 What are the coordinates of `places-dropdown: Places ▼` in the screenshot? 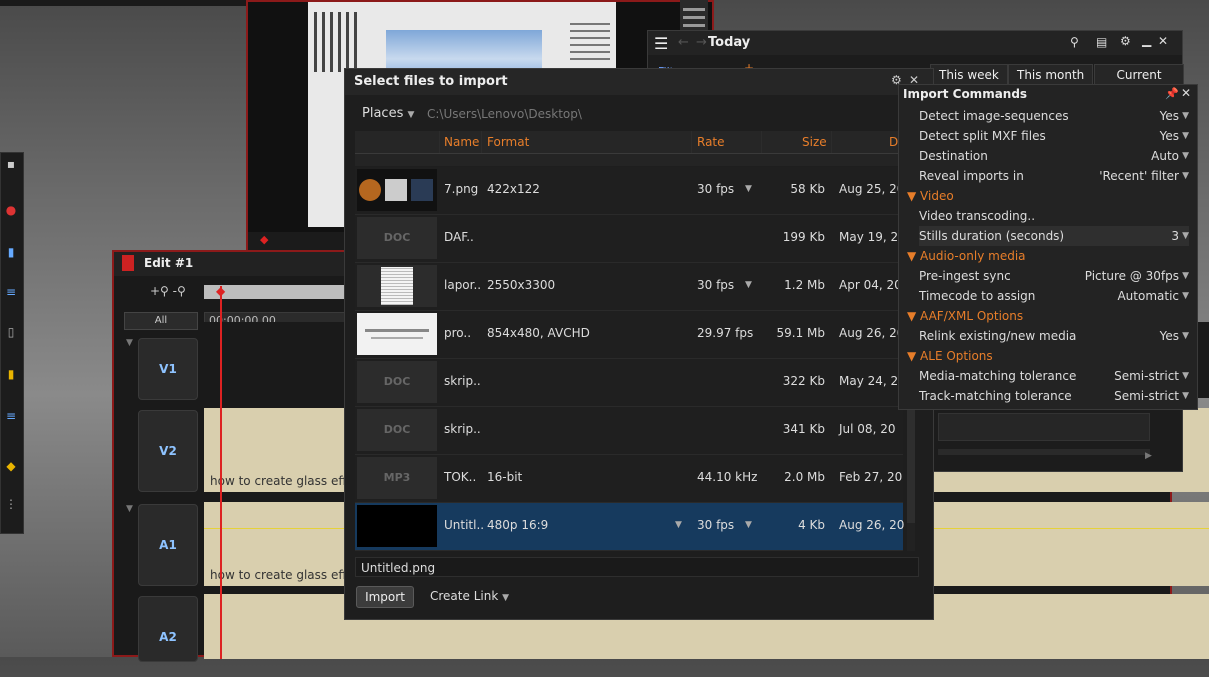 It's located at (388, 113).